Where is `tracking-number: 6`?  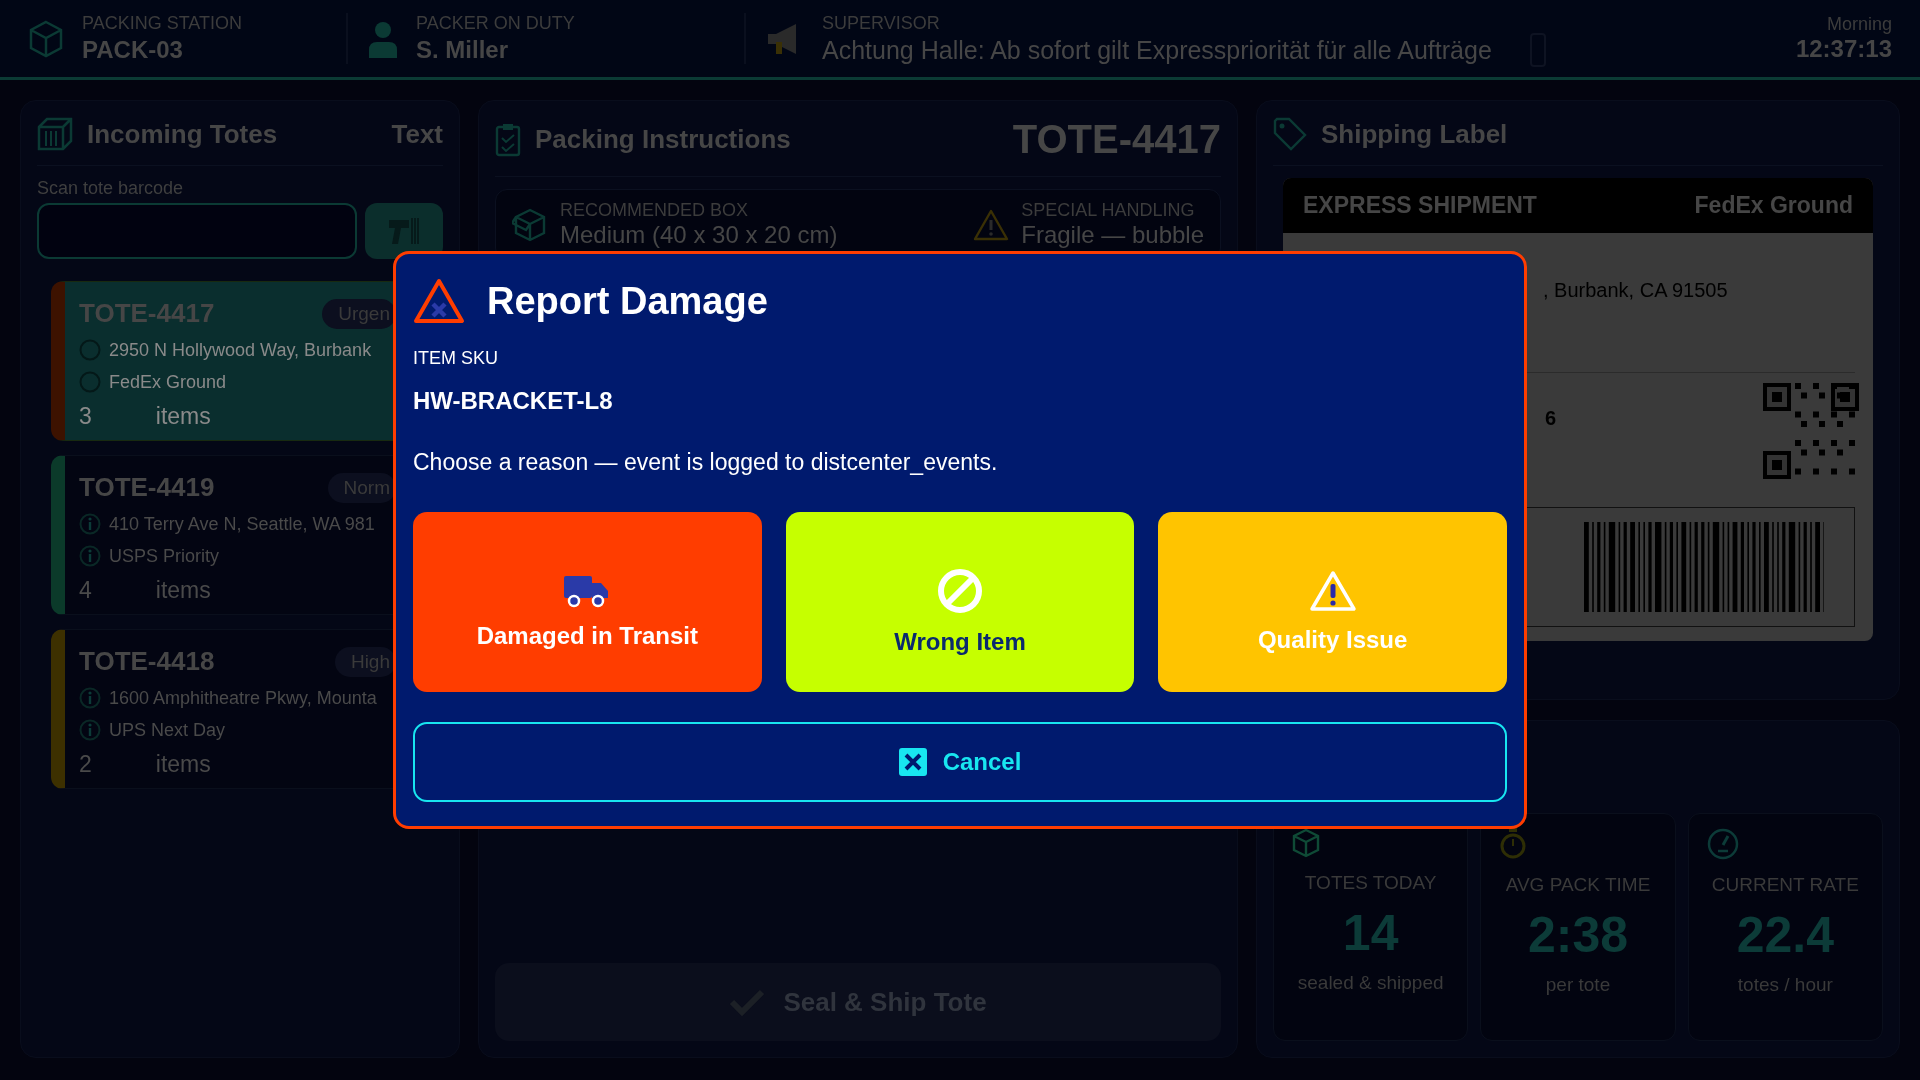
tracking-number: 6 is located at coordinates (1551, 418).